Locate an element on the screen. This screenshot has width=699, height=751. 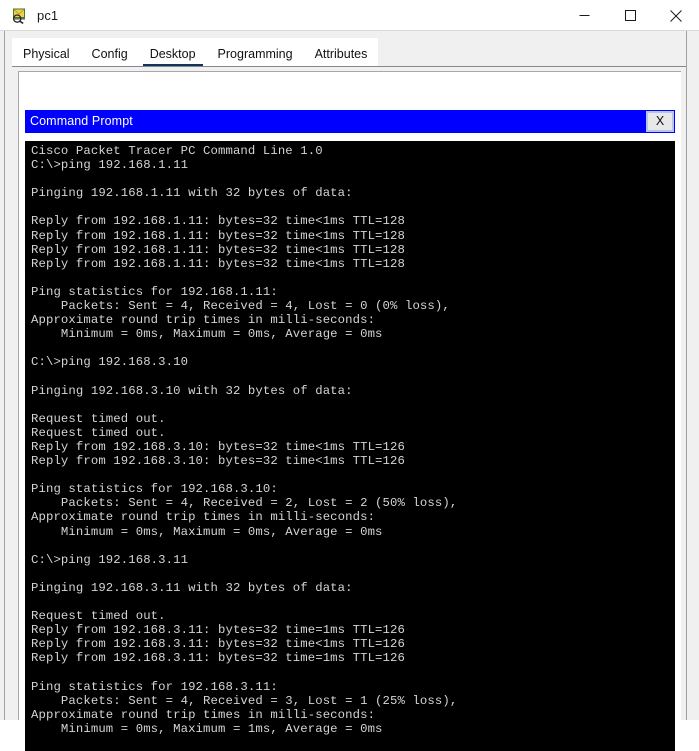
window-title-group: pc1 is located at coordinates (34, 15).